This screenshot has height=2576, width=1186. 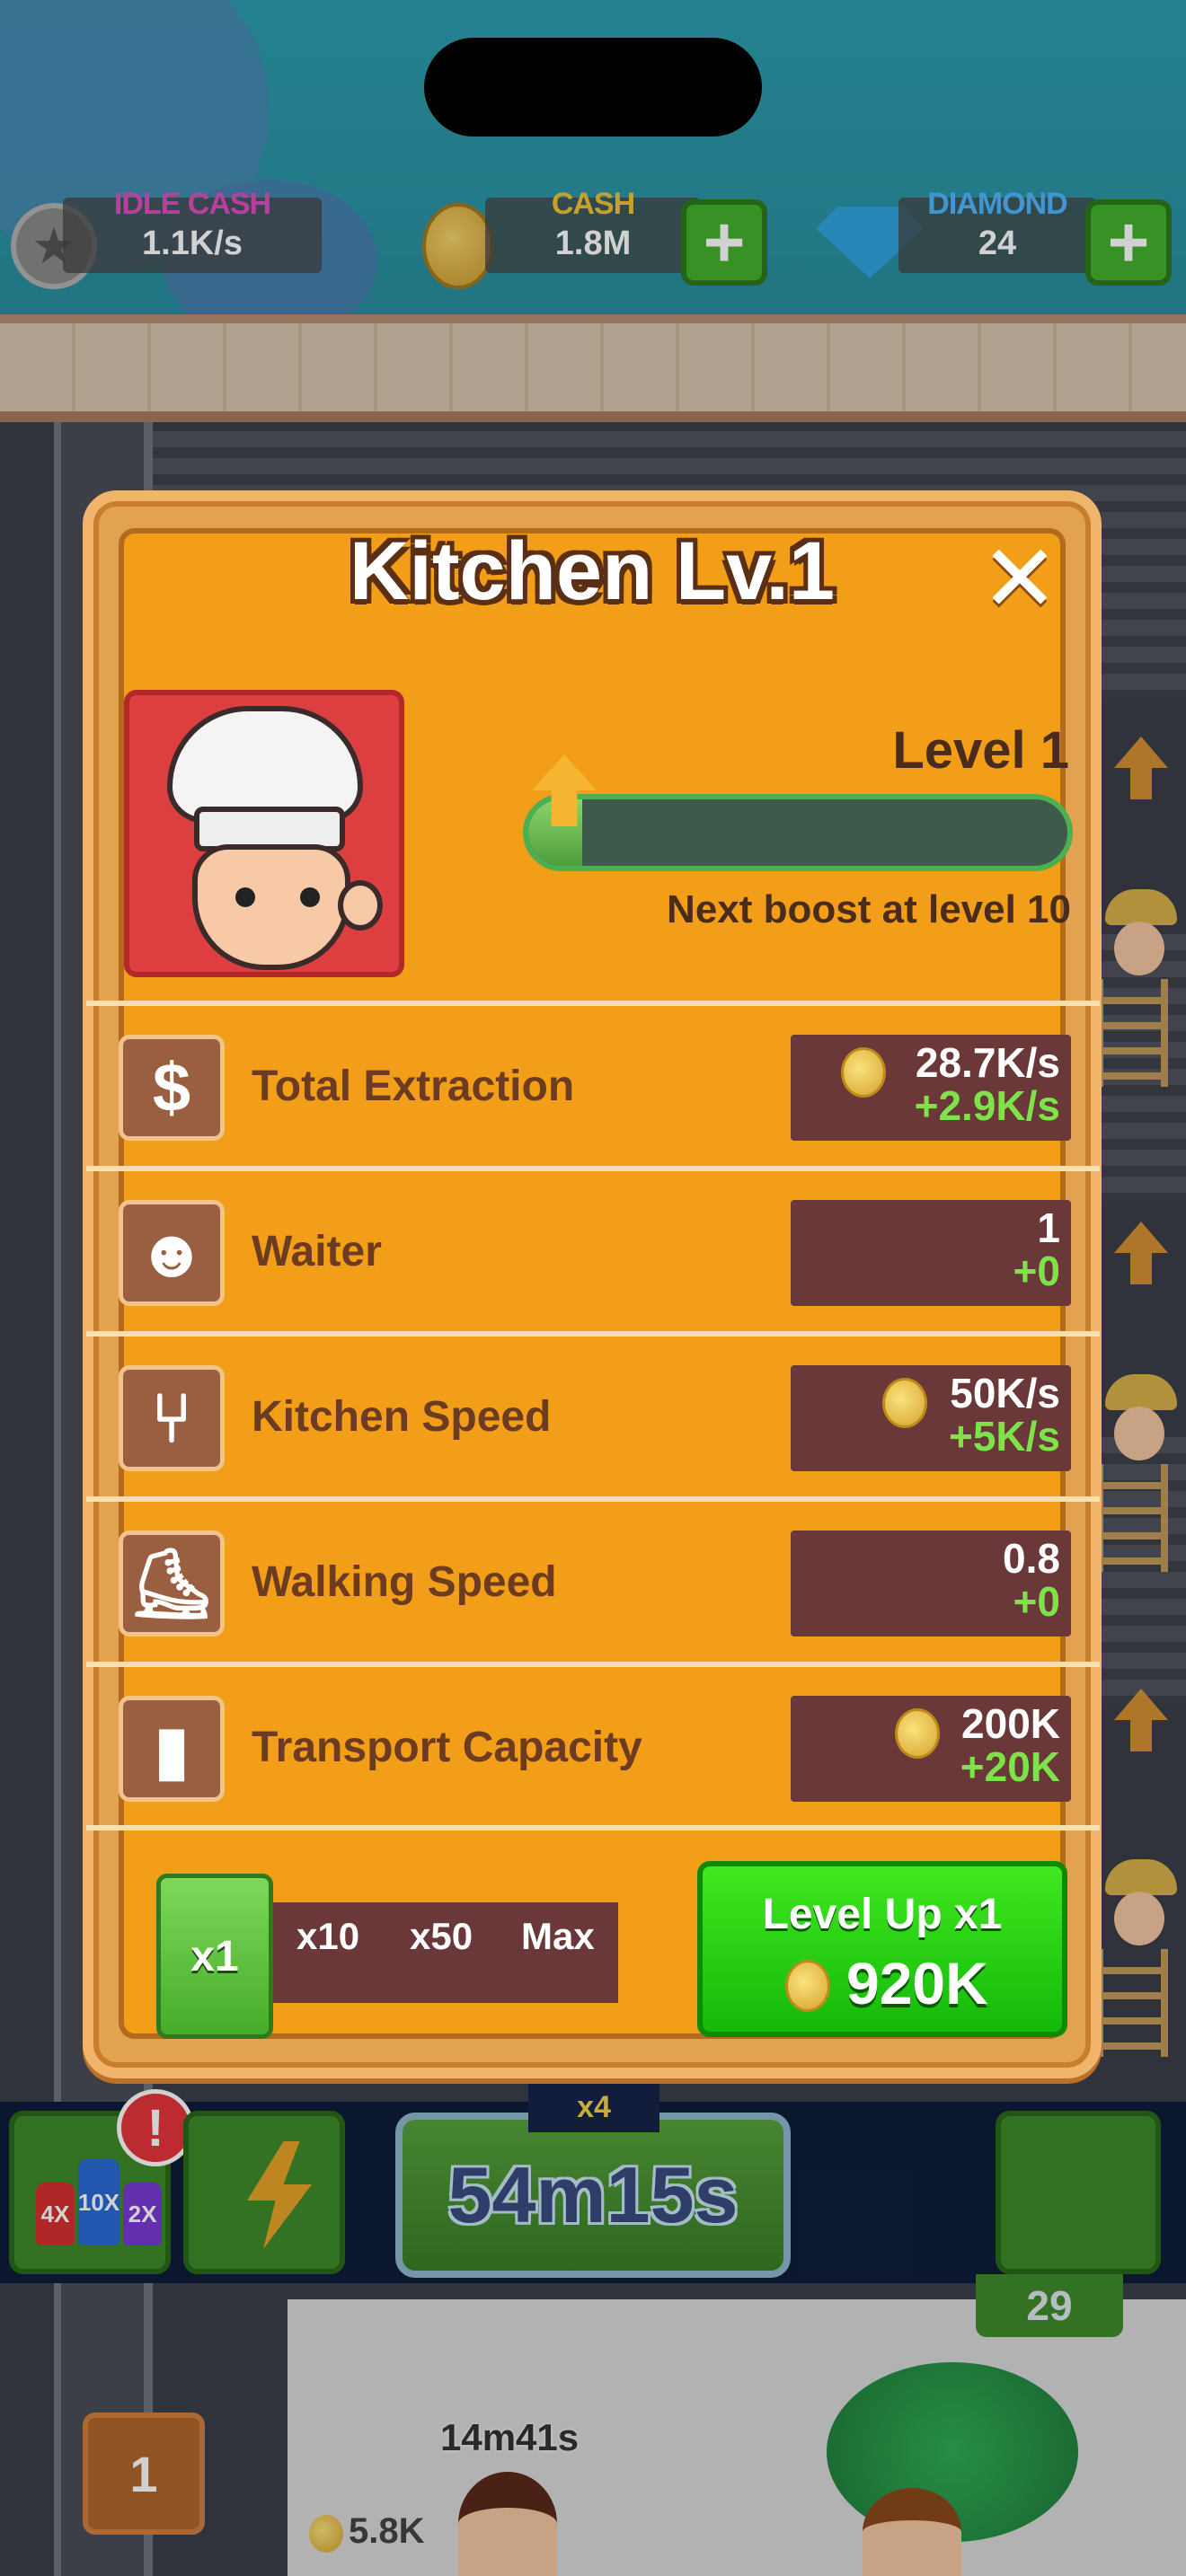 What do you see at coordinates (931, 1418) in the screenshot?
I see `stat-value-box: 50K/s +5K/s` at bounding box center [931, 1418].